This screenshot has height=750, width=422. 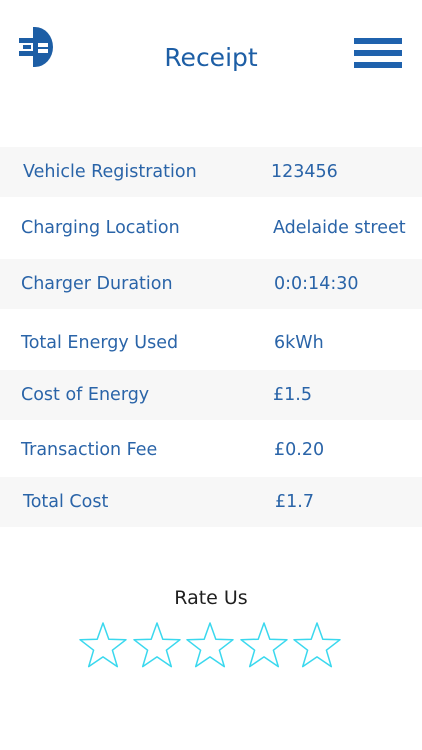 What do you see at coordinates (110, 172) in the screenshot?
I see `row-label: Vehicle Registration` at bounding box center [110, 172].